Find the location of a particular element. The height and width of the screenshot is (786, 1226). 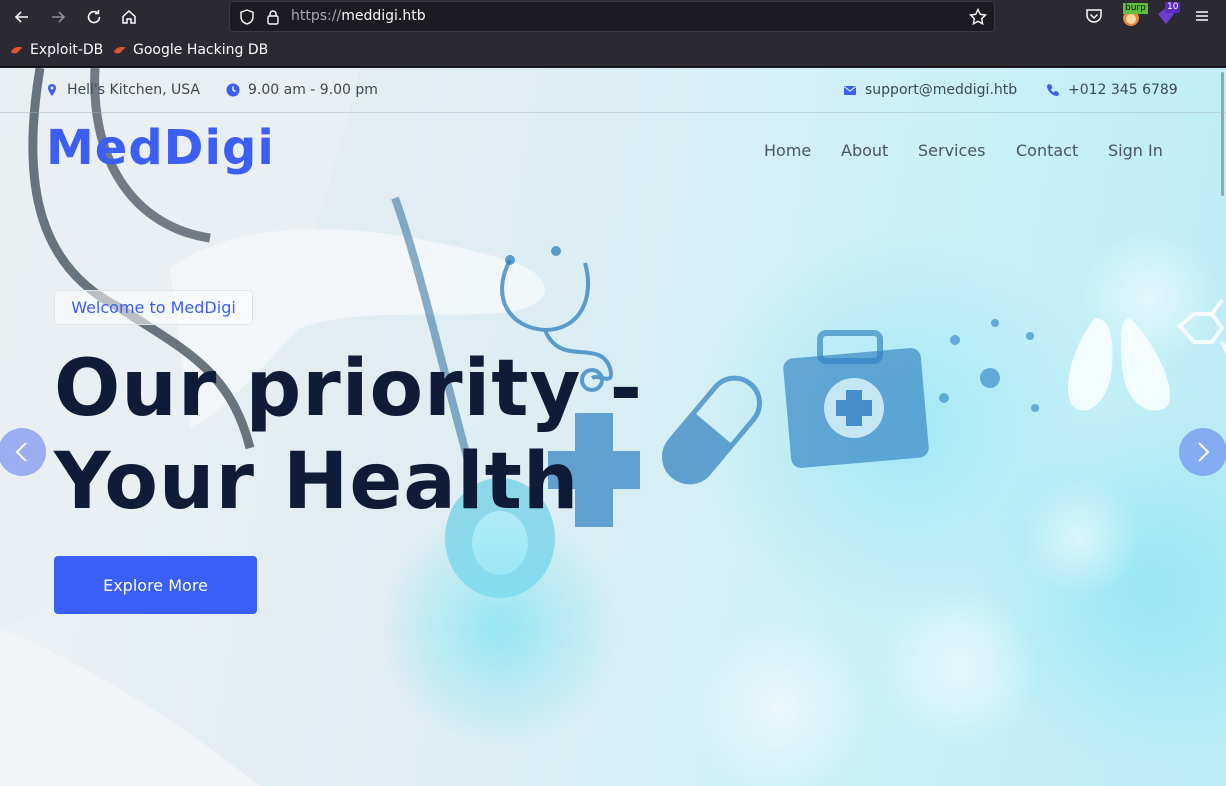

forward-button is located at coordinates (58, 17).